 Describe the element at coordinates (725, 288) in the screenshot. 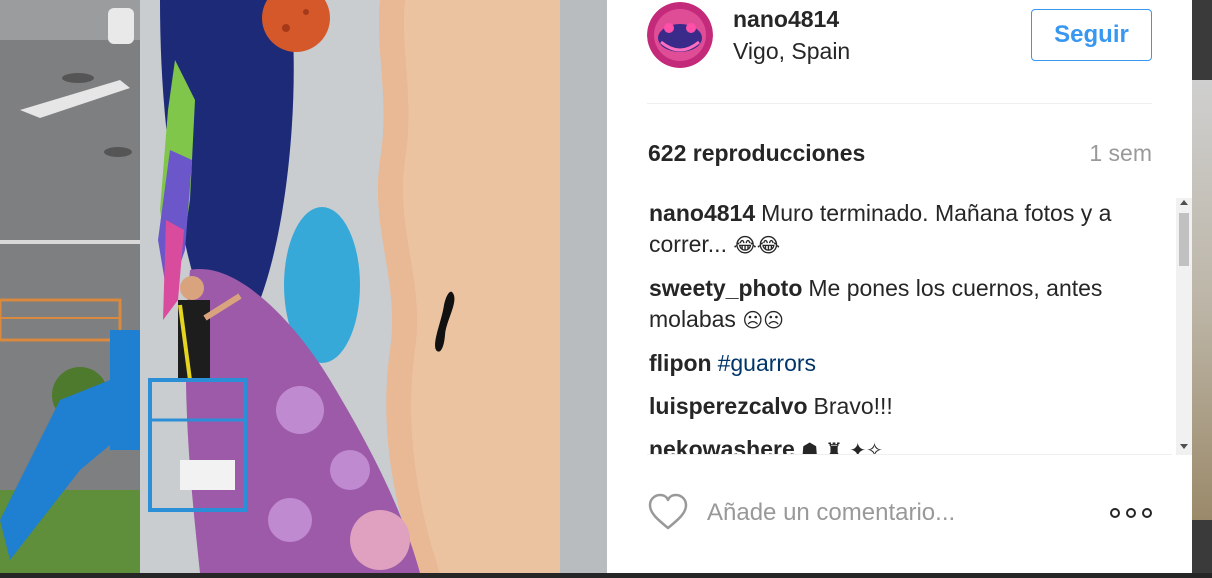

I see `comment-author: sweety_photo` at that location.